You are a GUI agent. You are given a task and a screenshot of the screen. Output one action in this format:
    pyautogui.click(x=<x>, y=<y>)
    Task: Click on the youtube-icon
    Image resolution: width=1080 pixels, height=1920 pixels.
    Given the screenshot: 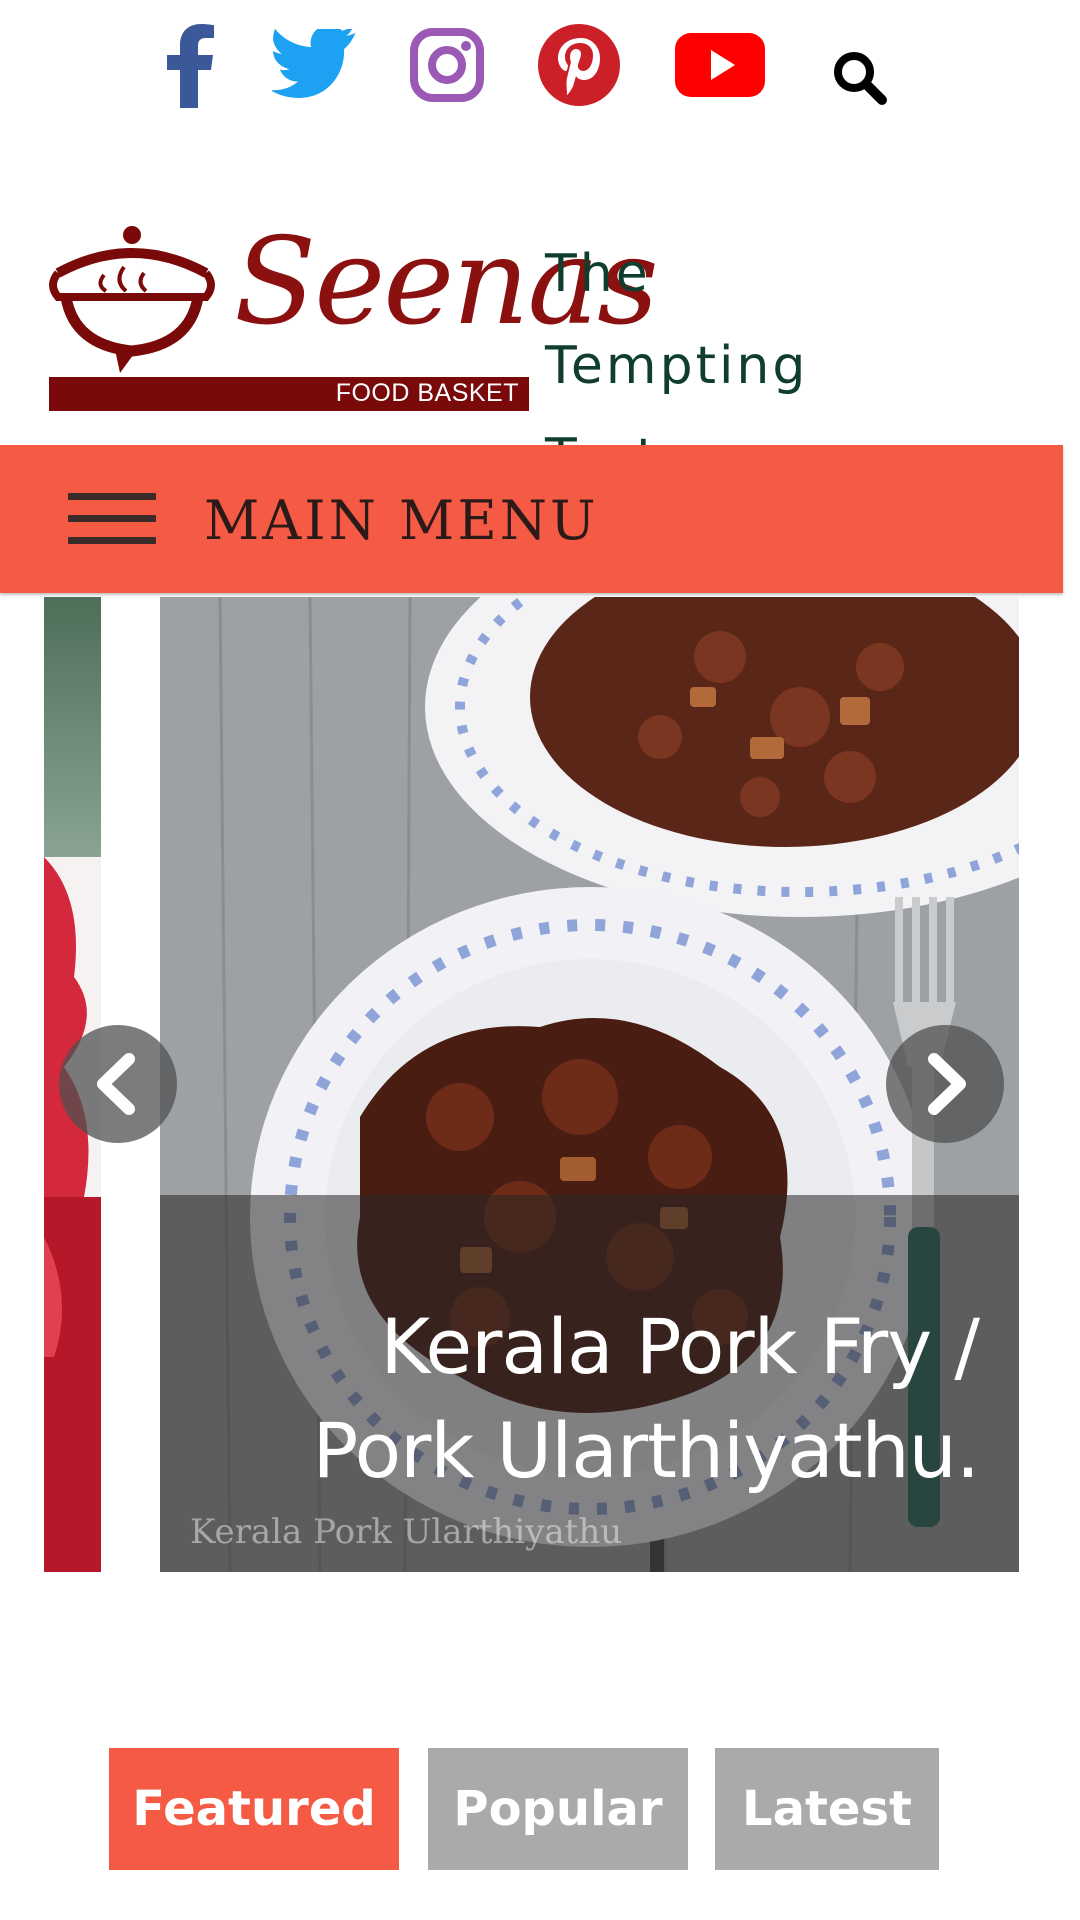 What is the action you would take?
    pyautogui.click(x=720, y=65)
    